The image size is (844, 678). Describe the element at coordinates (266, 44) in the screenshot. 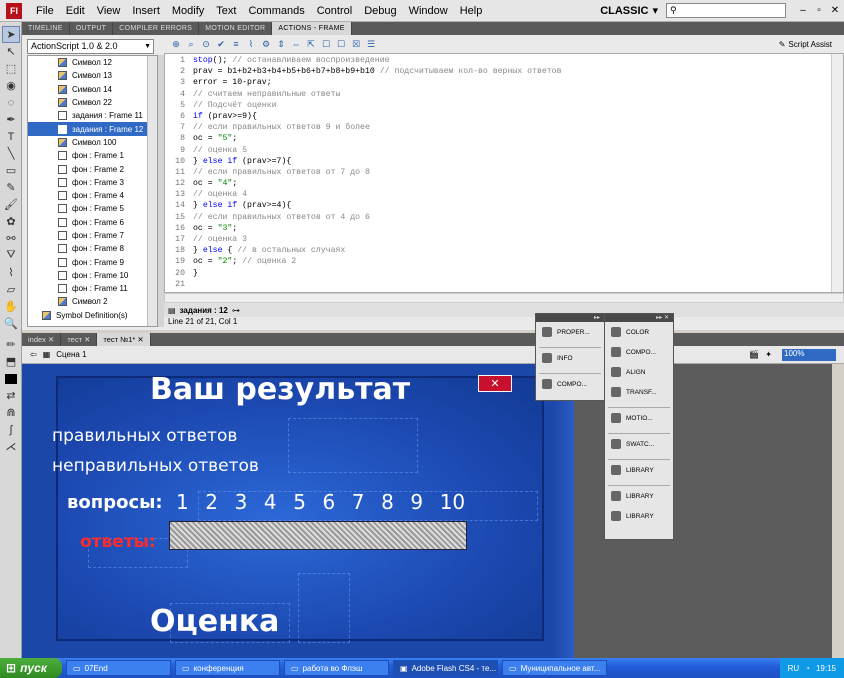

I see `debug-options-icon: ⚙` at that location.